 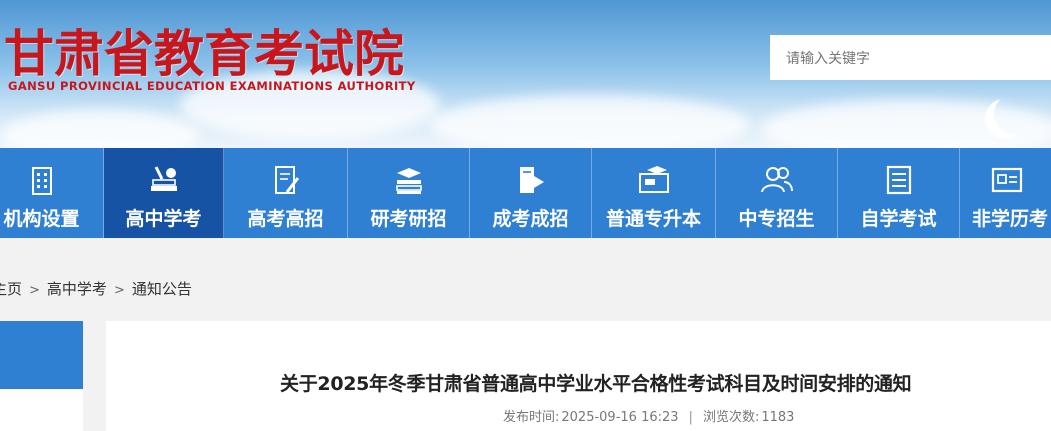 I want to click on nav-item-zhongzhuan-zhaosheng: 中专招生, so click(x=777, y=193).